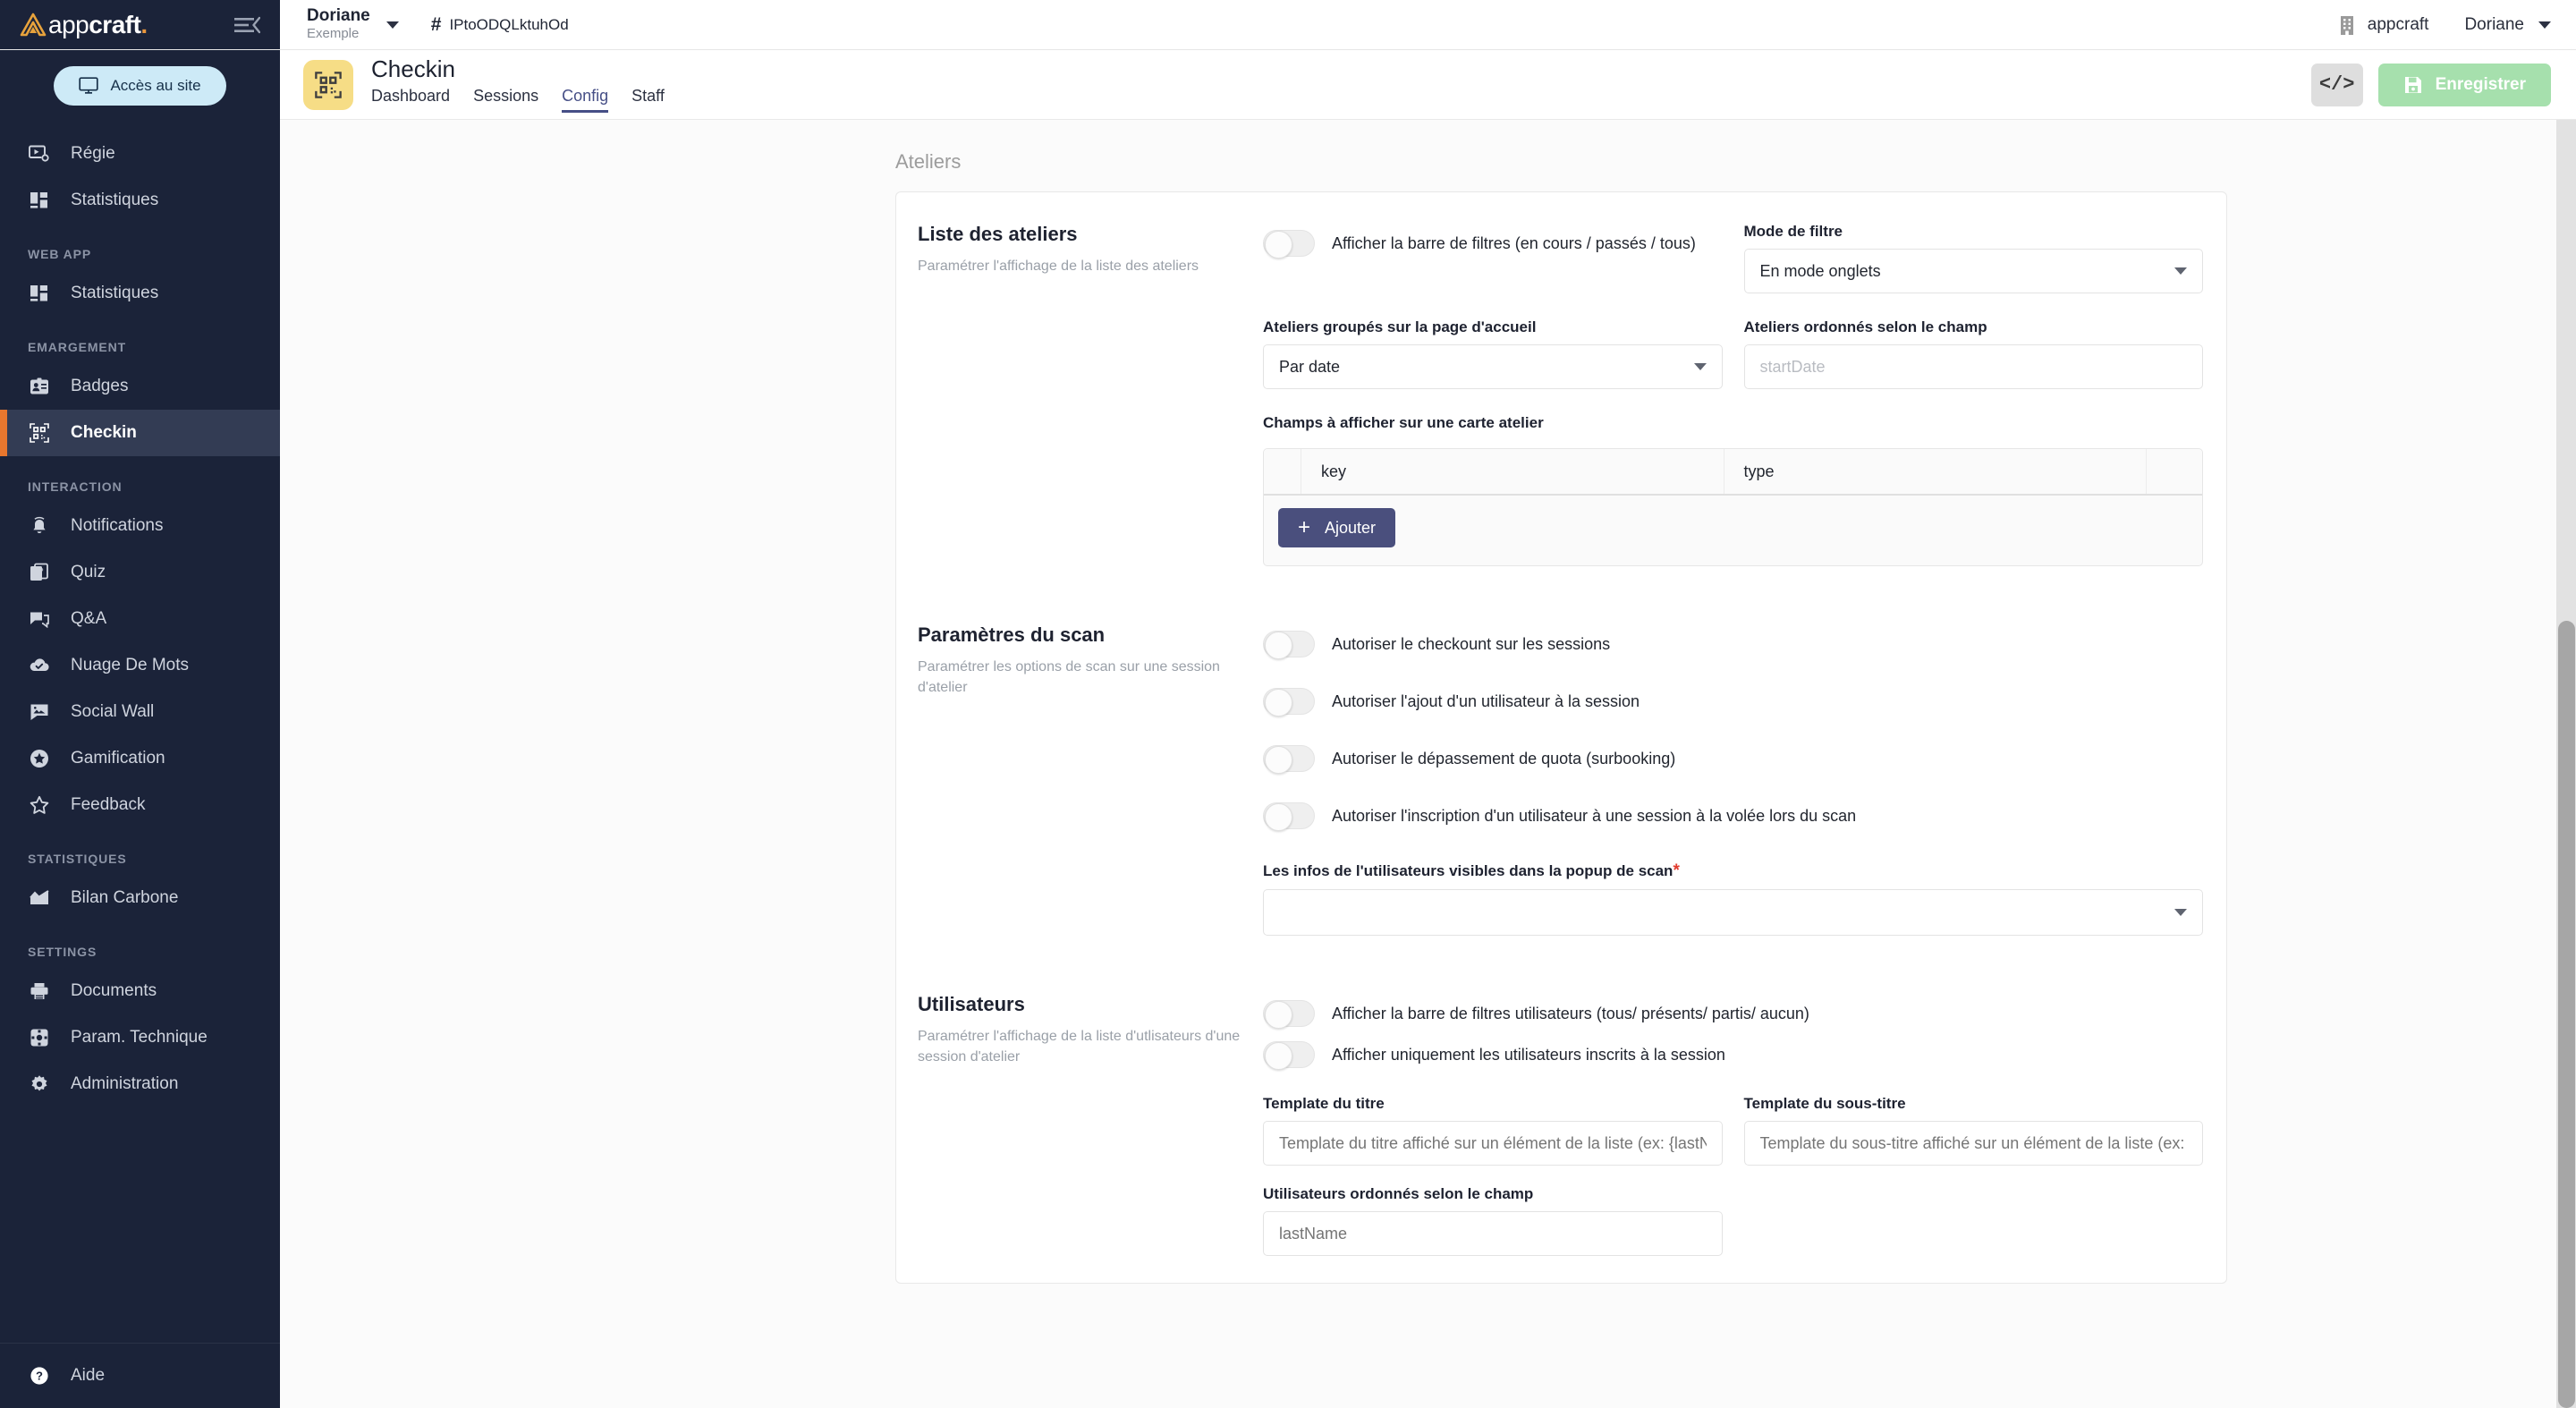  I want to click on access-site-label: Accès au site, so click(155, 85).